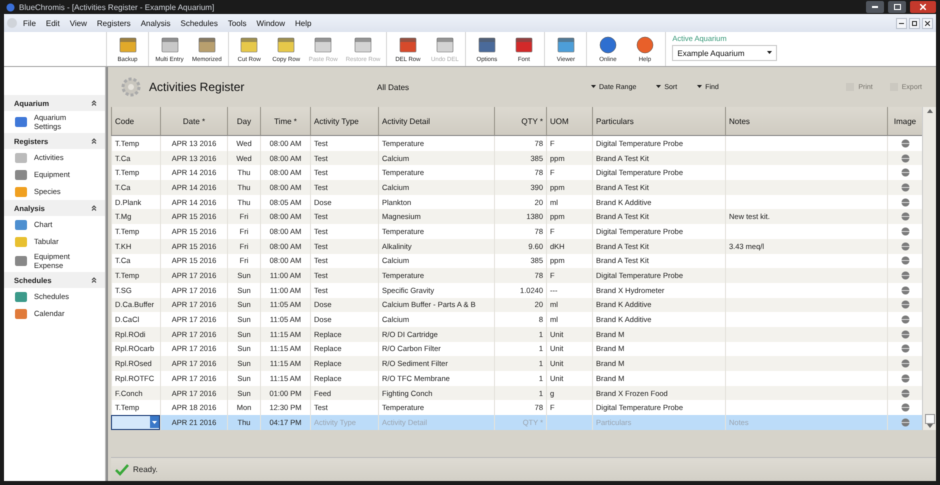 This screenshot has width=940, height=485. I want to click on restore-icon, so click(915, 23).